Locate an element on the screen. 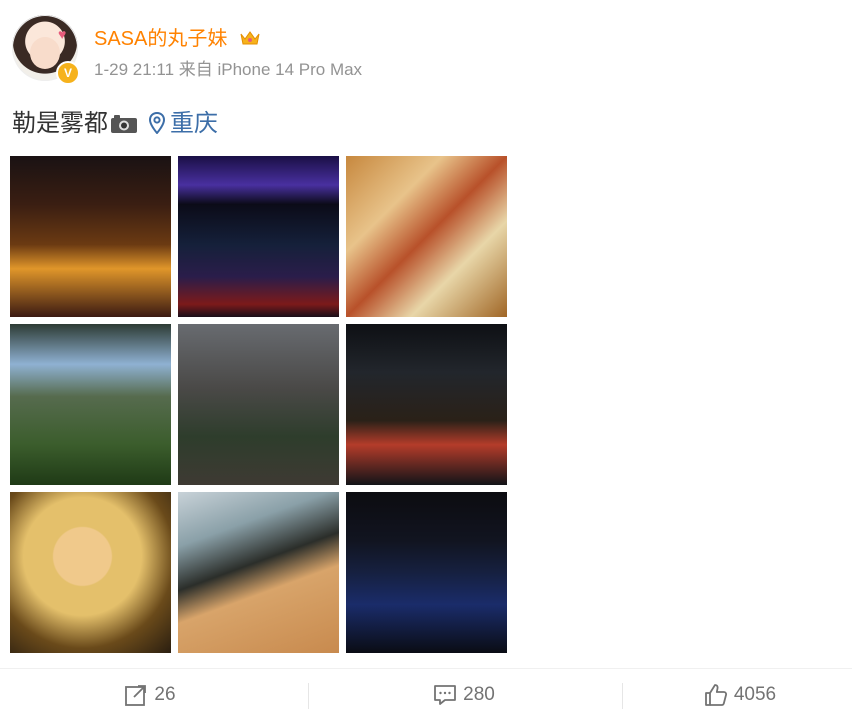 Image resolution: width=852 pixels, height=721 pixels. comment-button: 280 is located at coordinates (464, 695).